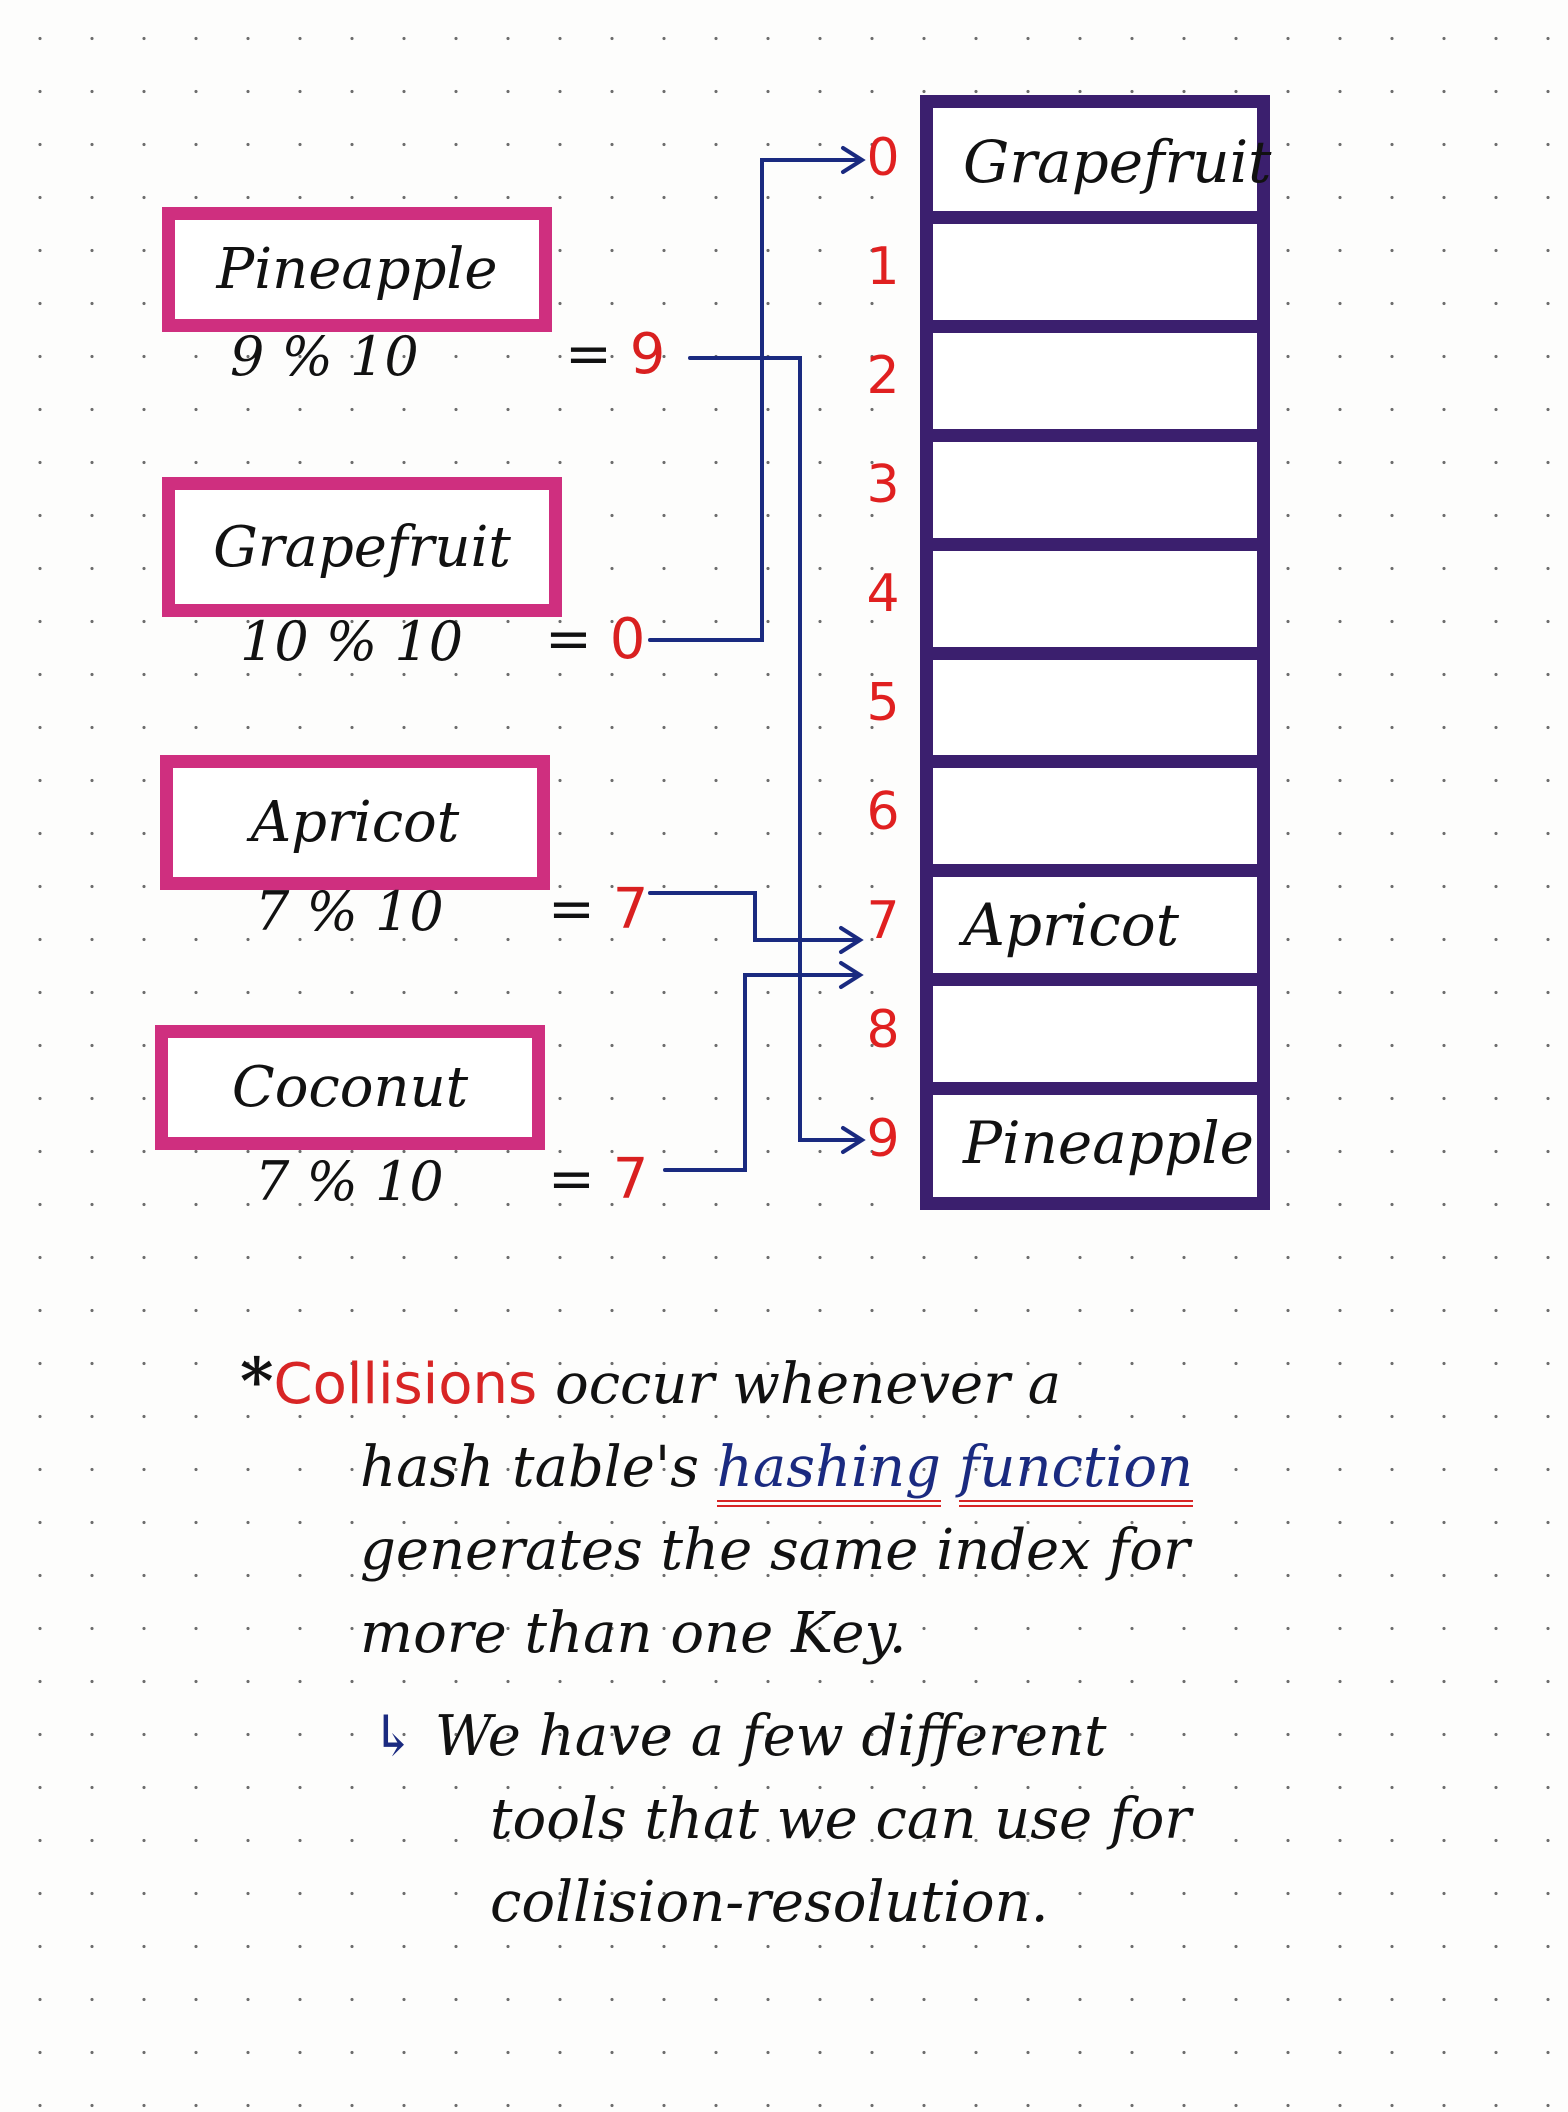  I want to click on hash-table-slot: Grapefruit, so click(1117, 162).